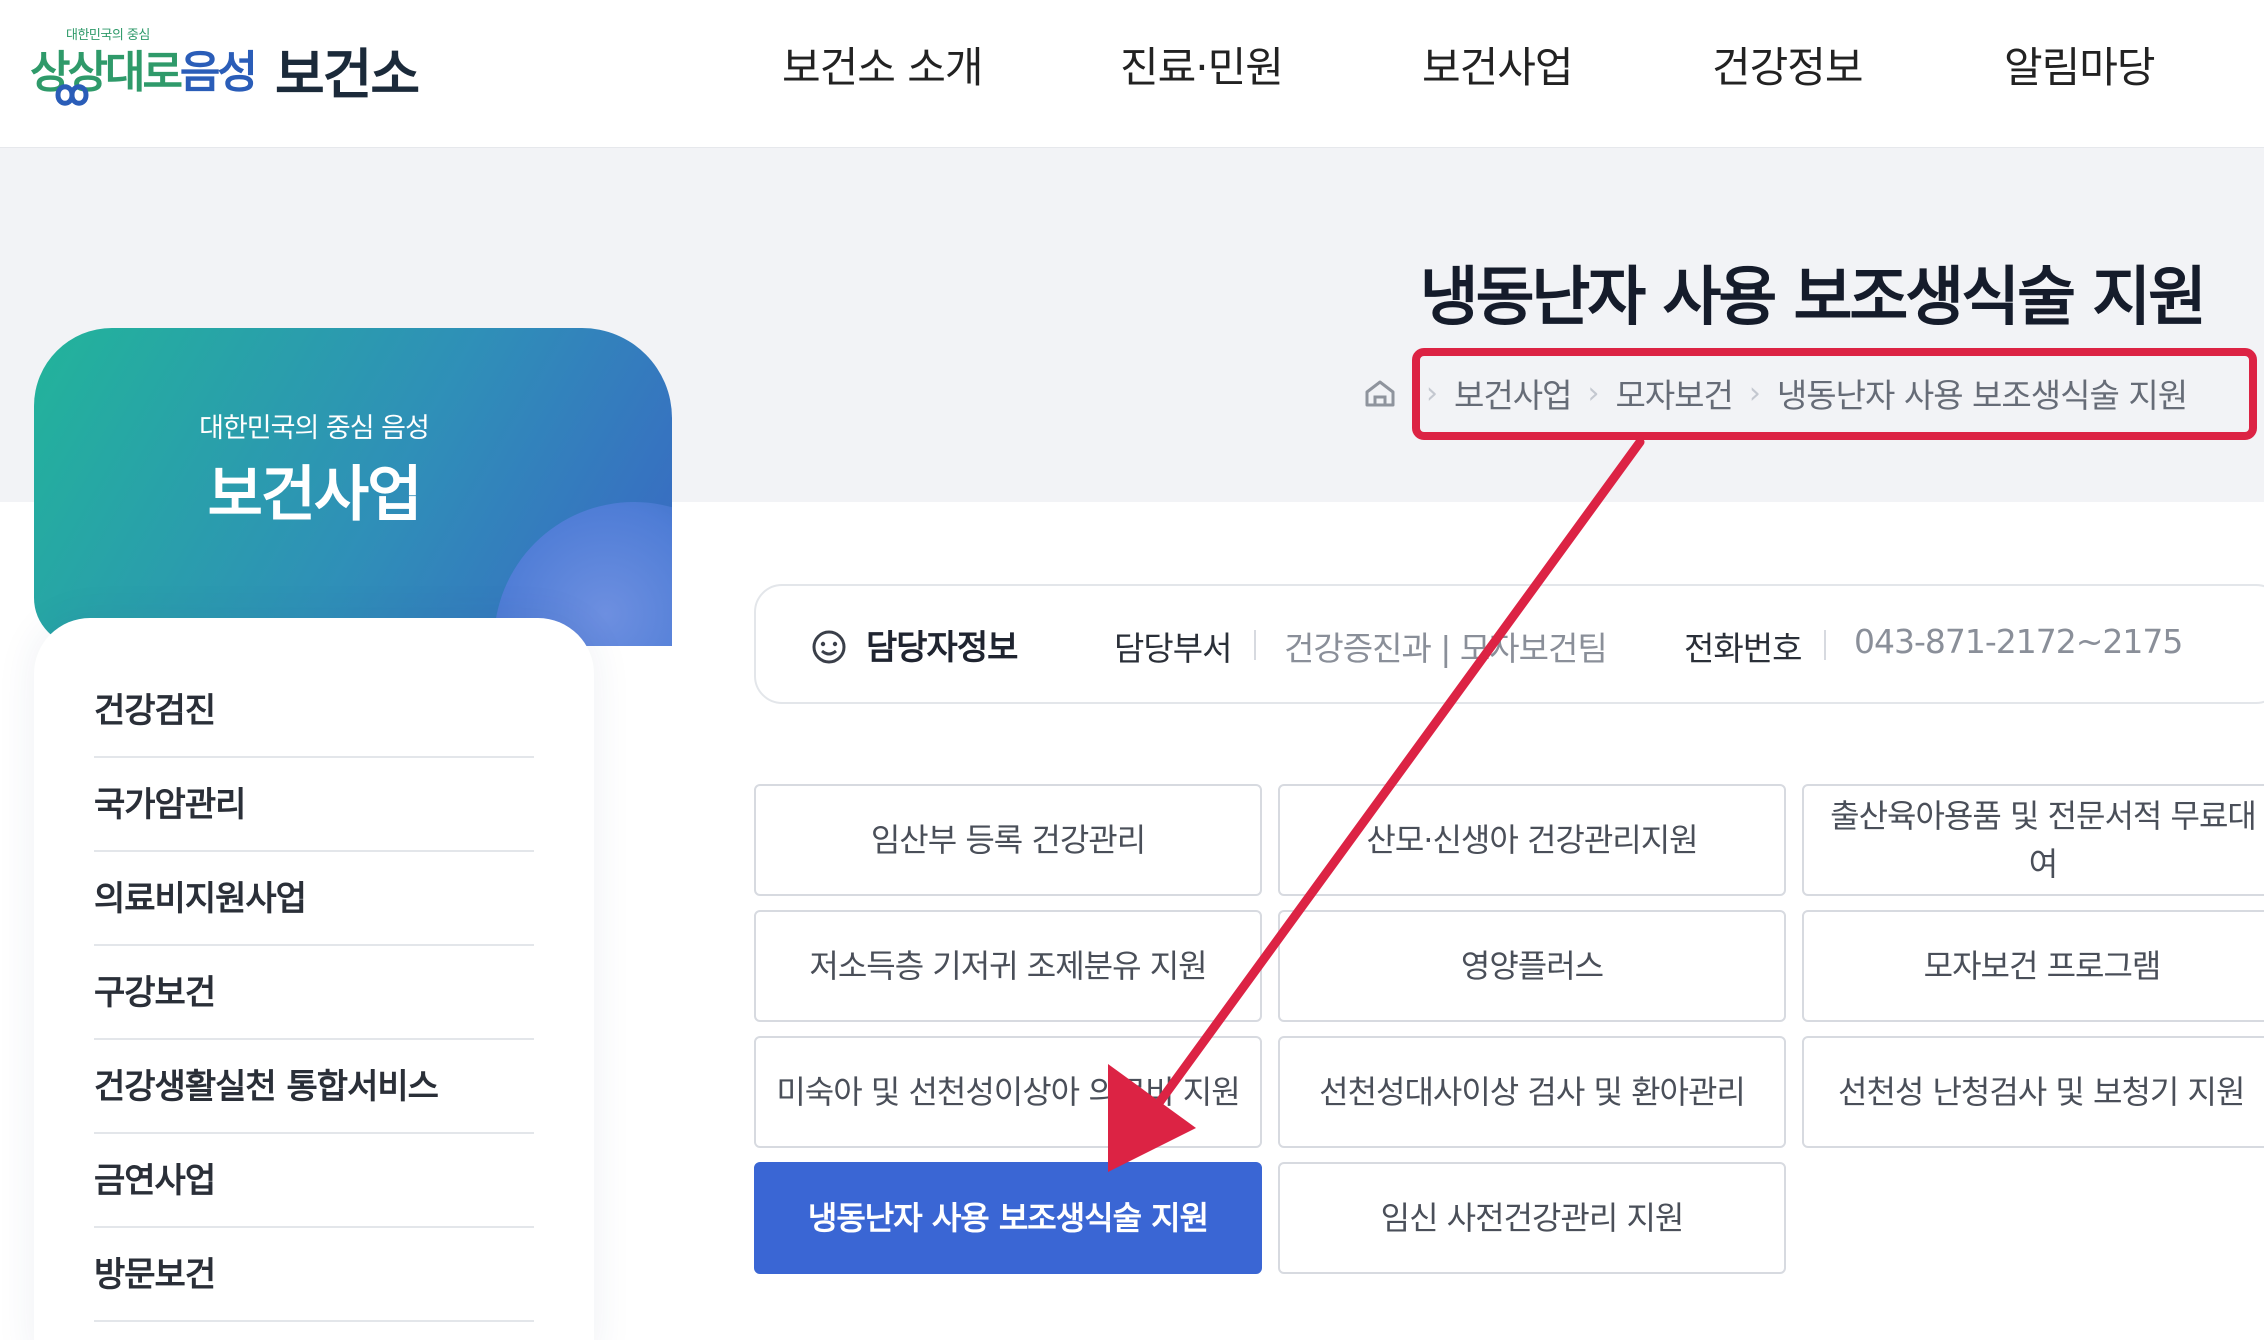 Image resolution: width=2264 pixels, height=1340 pixels. Describe the element at coordinates (2033, 840) in the screenshot. I see `submenu-baby-supplies: 출산육아용품 및 전문서적 무료대여` at that location.